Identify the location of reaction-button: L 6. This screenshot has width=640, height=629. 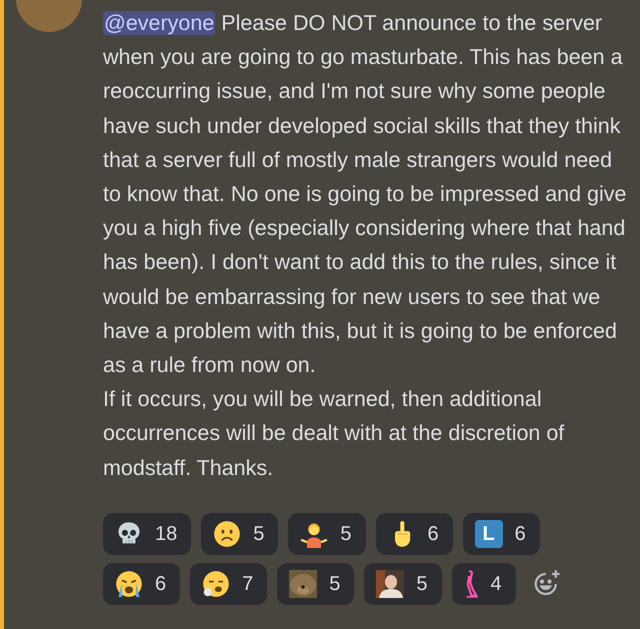
(501, 533).